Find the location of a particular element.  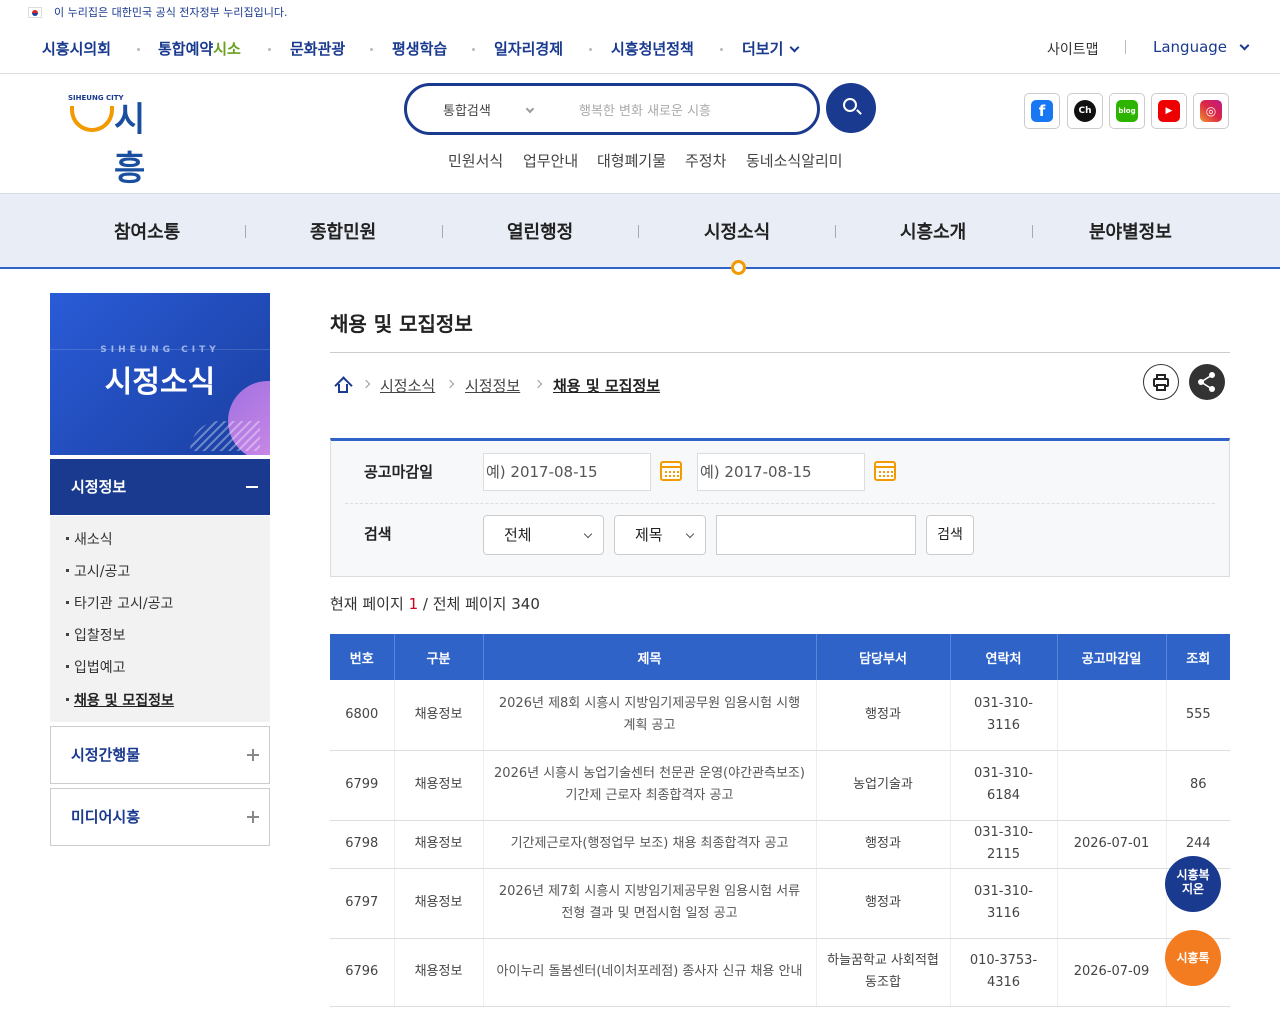

col-views: 조회 is located at coordinates (1198, 657).